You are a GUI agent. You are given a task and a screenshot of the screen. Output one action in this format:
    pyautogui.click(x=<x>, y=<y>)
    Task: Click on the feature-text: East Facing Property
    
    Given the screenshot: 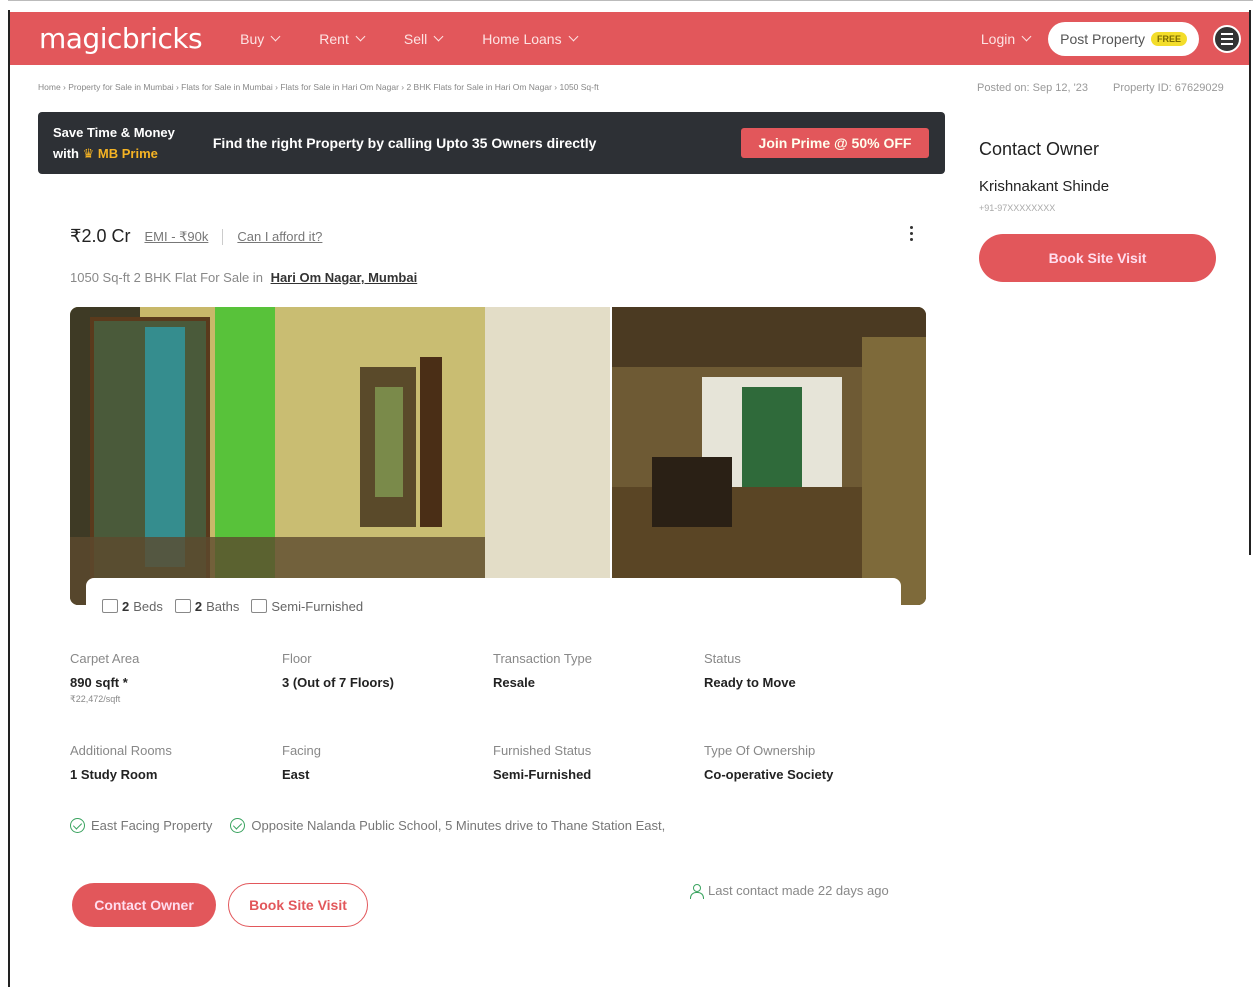 What is the action you would take?
    pyautogui.click(x=152, y=825)
    